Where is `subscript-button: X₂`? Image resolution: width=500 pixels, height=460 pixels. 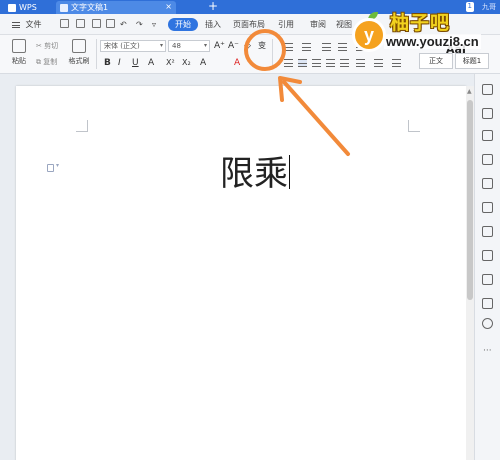 subscript-button: X₂ is located at coordinates (186, 63).